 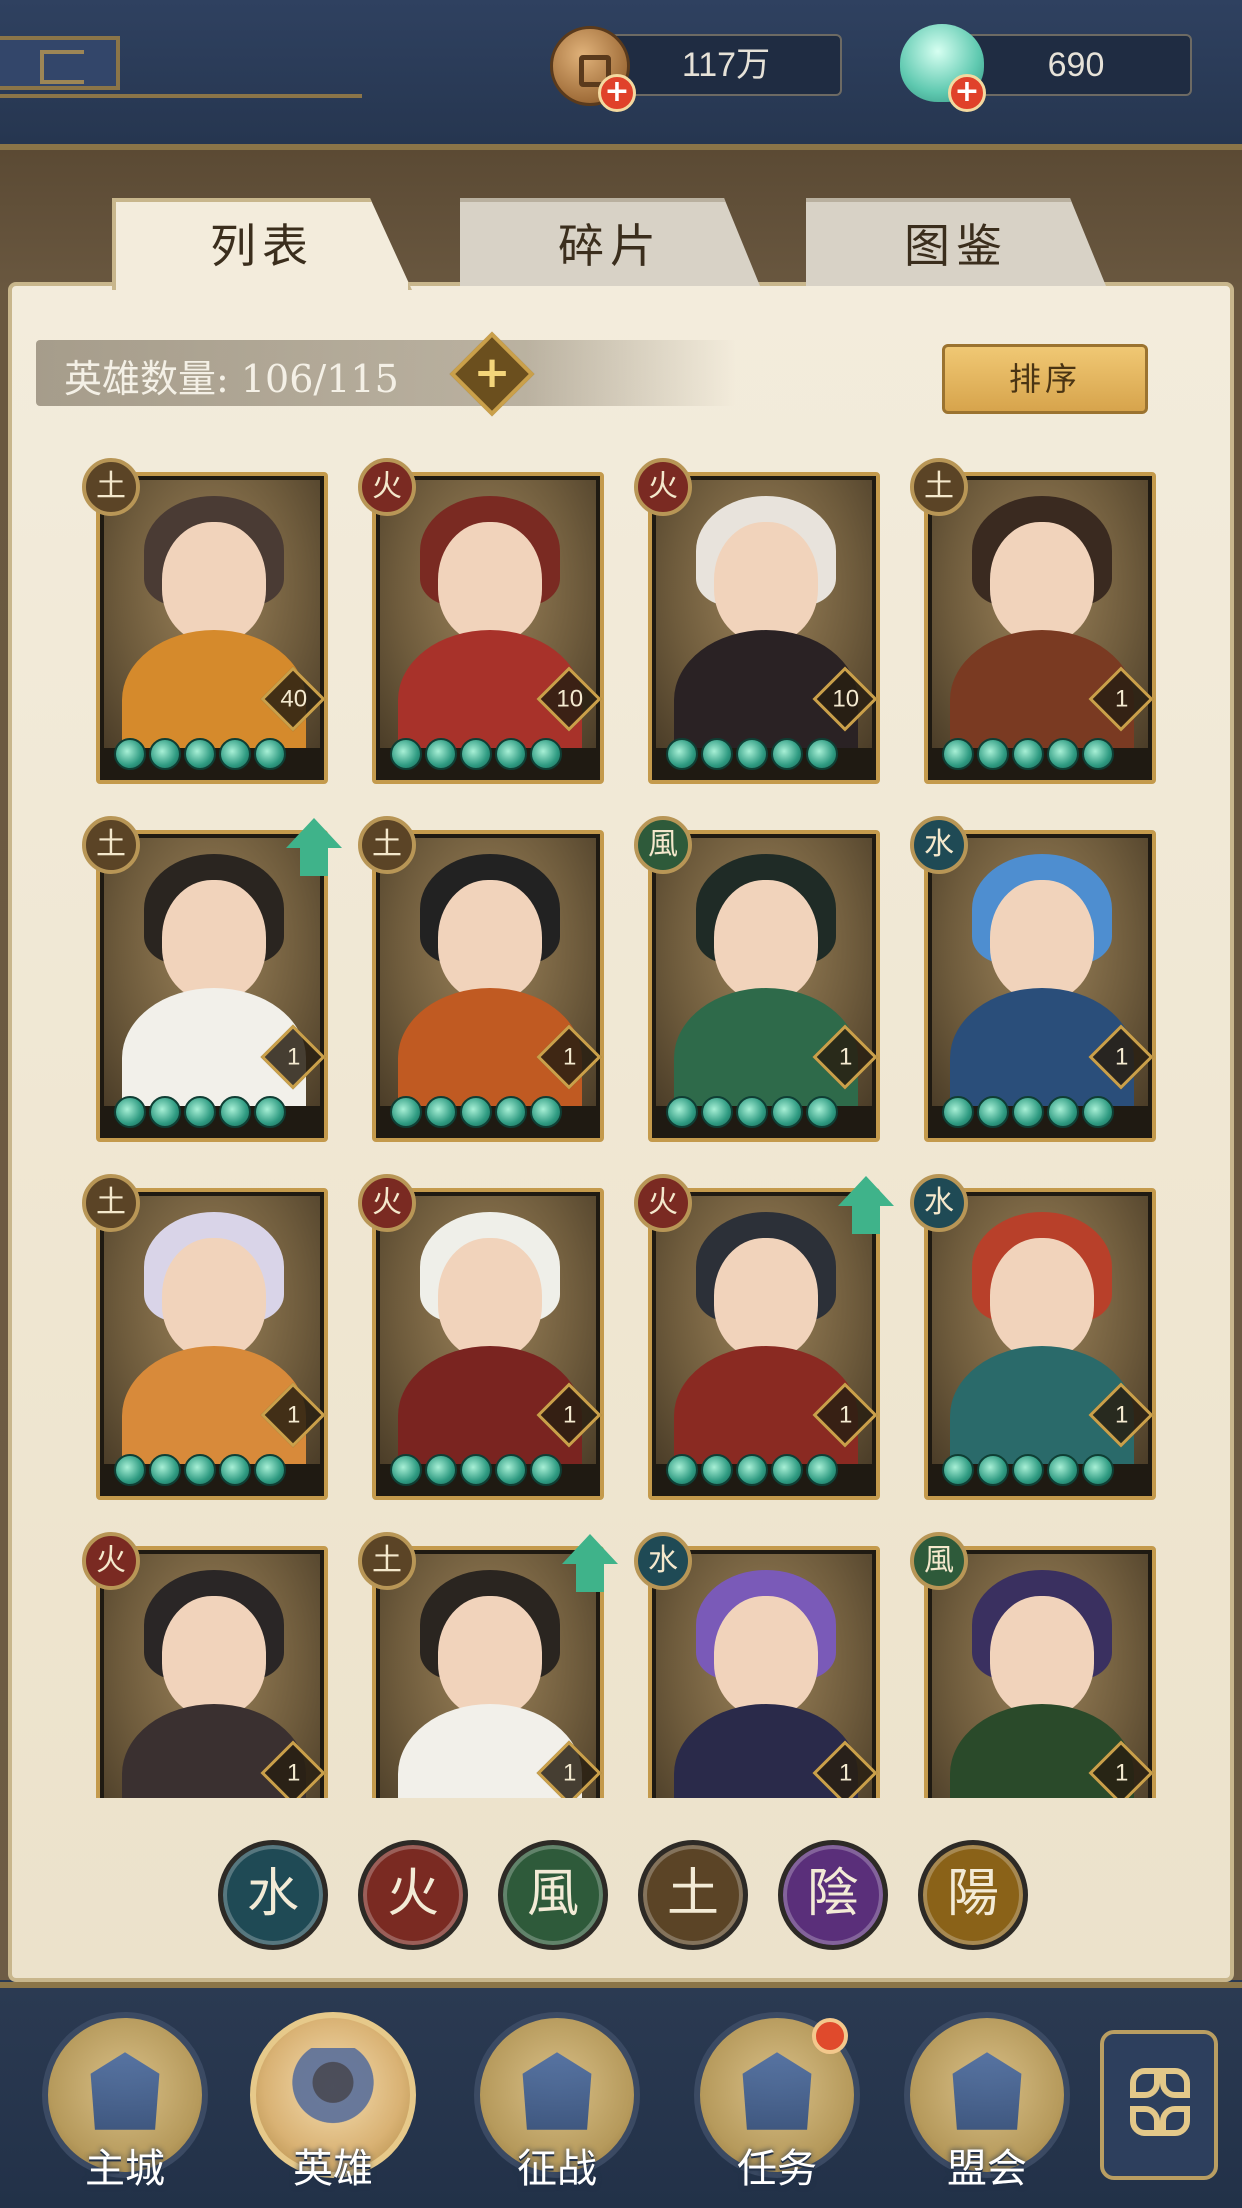 I want to click on tab-codex: 图鉴, so click(x=956, y=242).